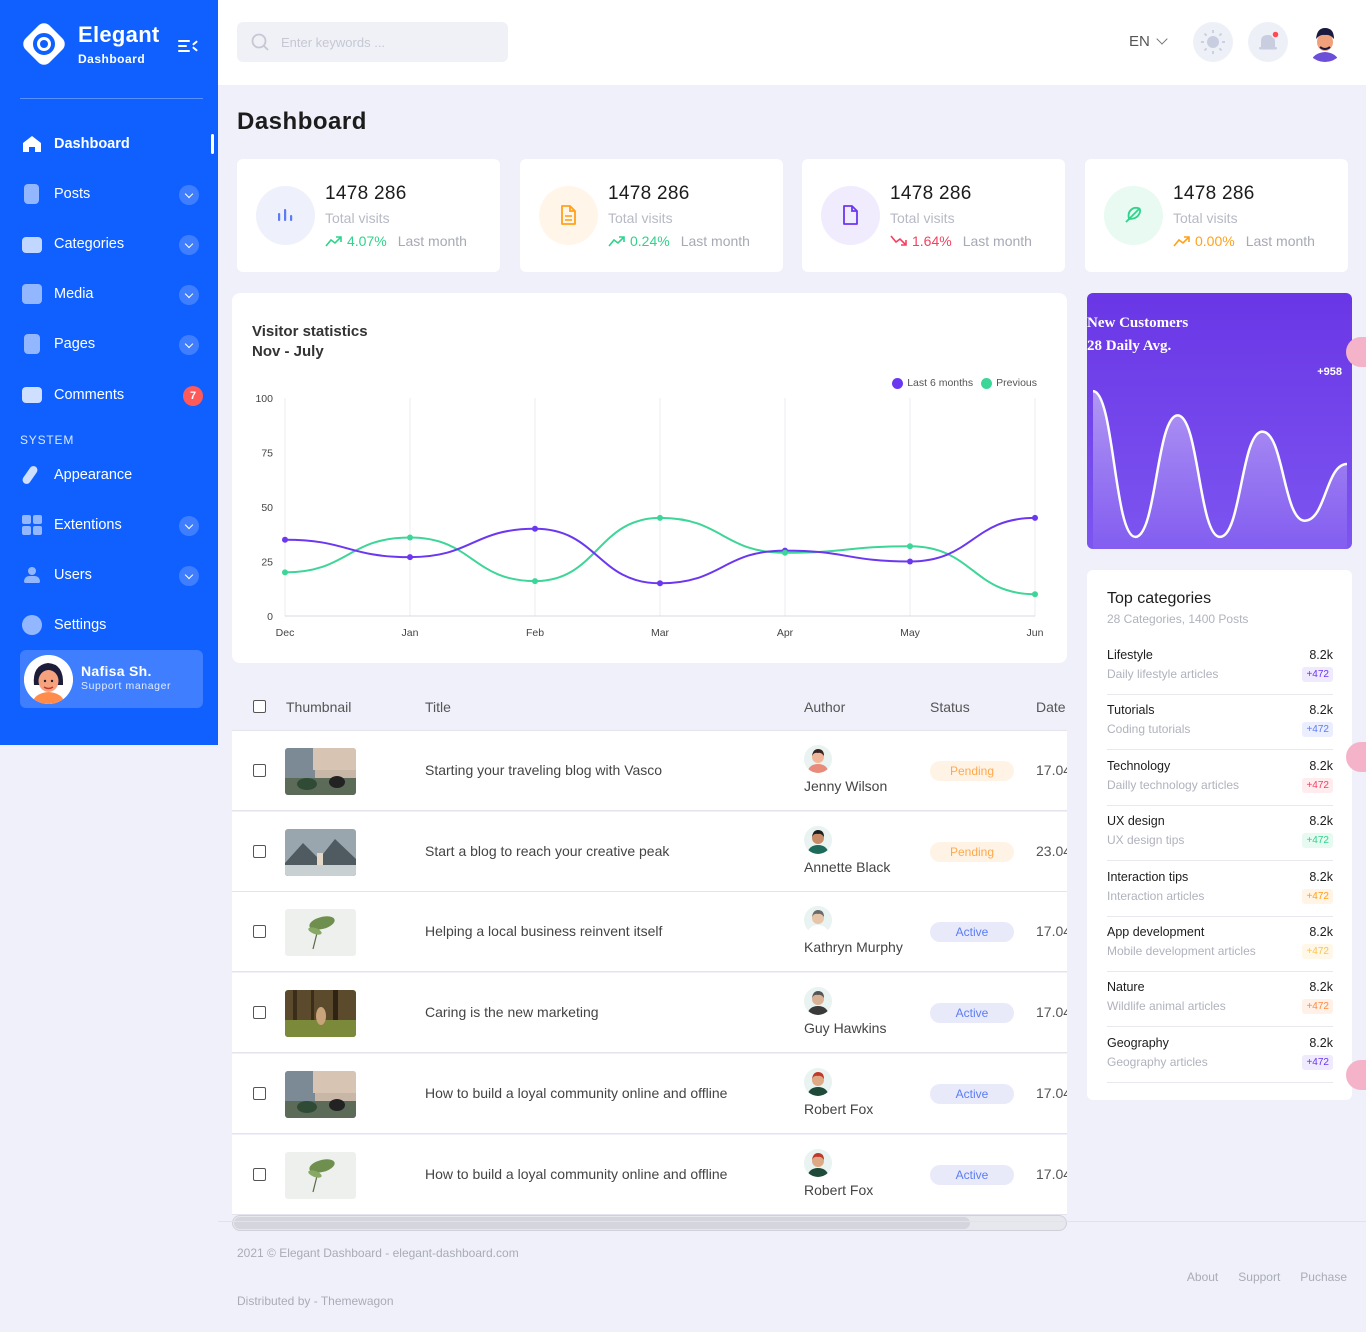 The image size is (1366, 1332). Describe the element at coordinates (438, 707) in the screenshot. I see `column-header-title: Title` at that location.